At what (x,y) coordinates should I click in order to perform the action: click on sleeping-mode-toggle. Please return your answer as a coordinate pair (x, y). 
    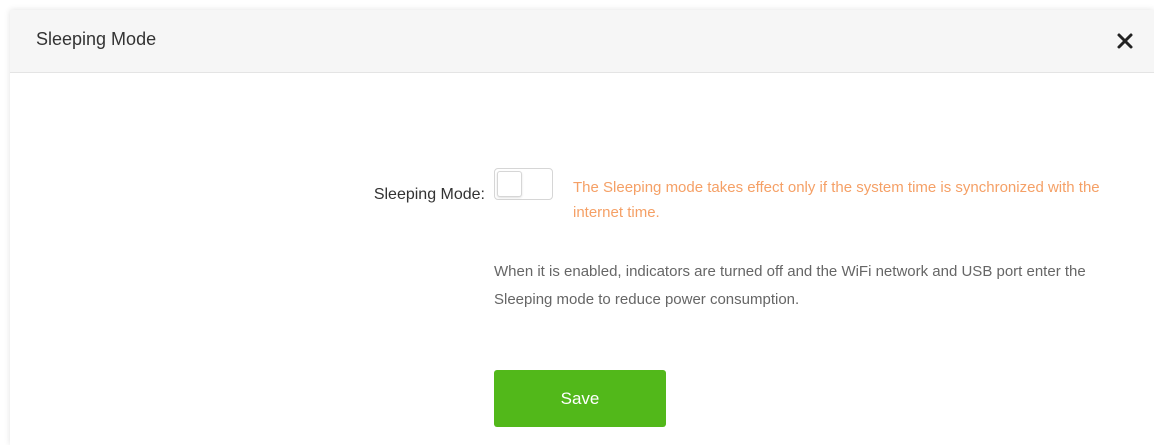
    Looking at the image, I should click on (523, 184).